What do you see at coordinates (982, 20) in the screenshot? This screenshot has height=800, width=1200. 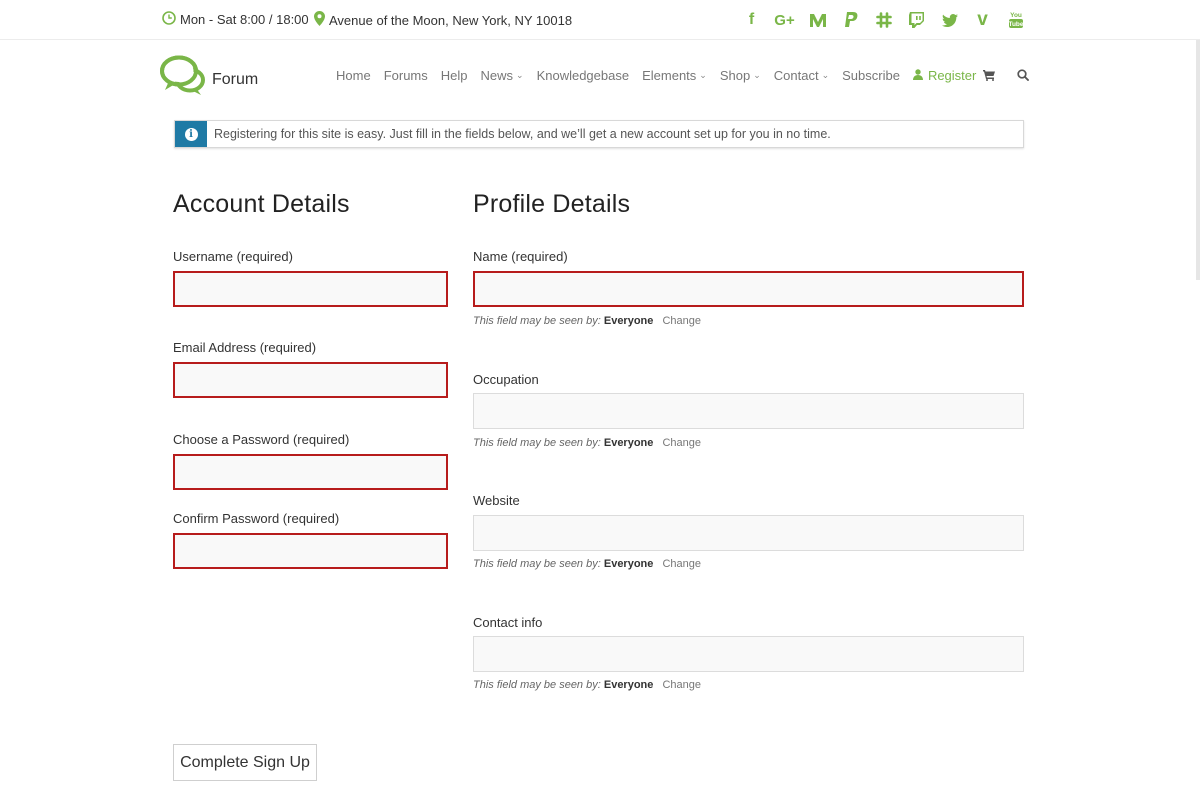 I see `vimeo-icon: v` at bounding box center [982, 20].